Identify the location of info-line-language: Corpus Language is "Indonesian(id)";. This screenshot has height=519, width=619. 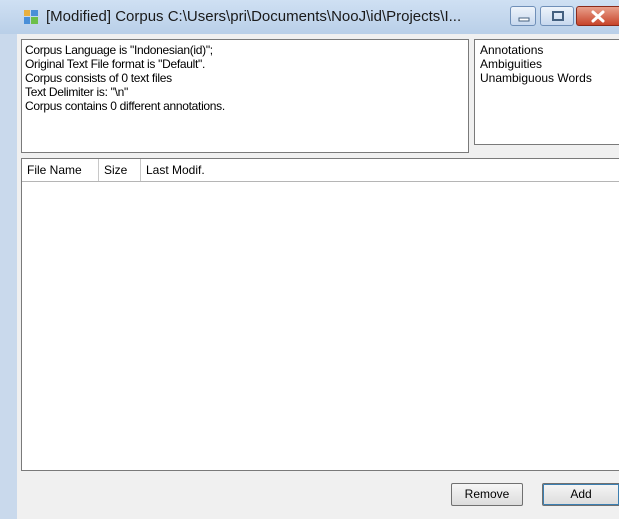
(119, 50).